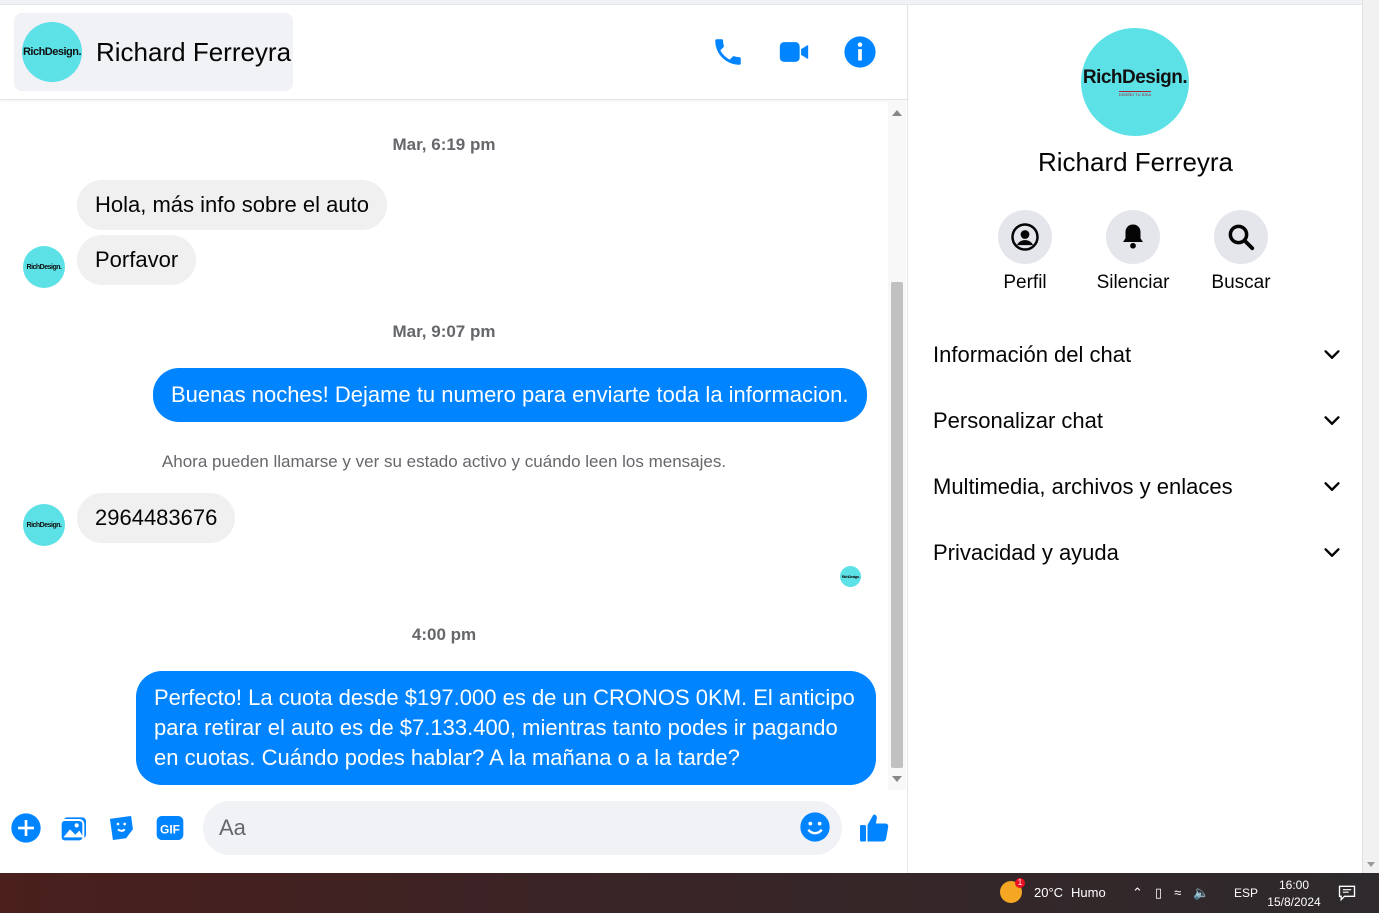 The width and height of the screenshot is (1379, 913). Describe the element at coordinates (860, 52) in the screenshot. I see `info-icon` at that location.